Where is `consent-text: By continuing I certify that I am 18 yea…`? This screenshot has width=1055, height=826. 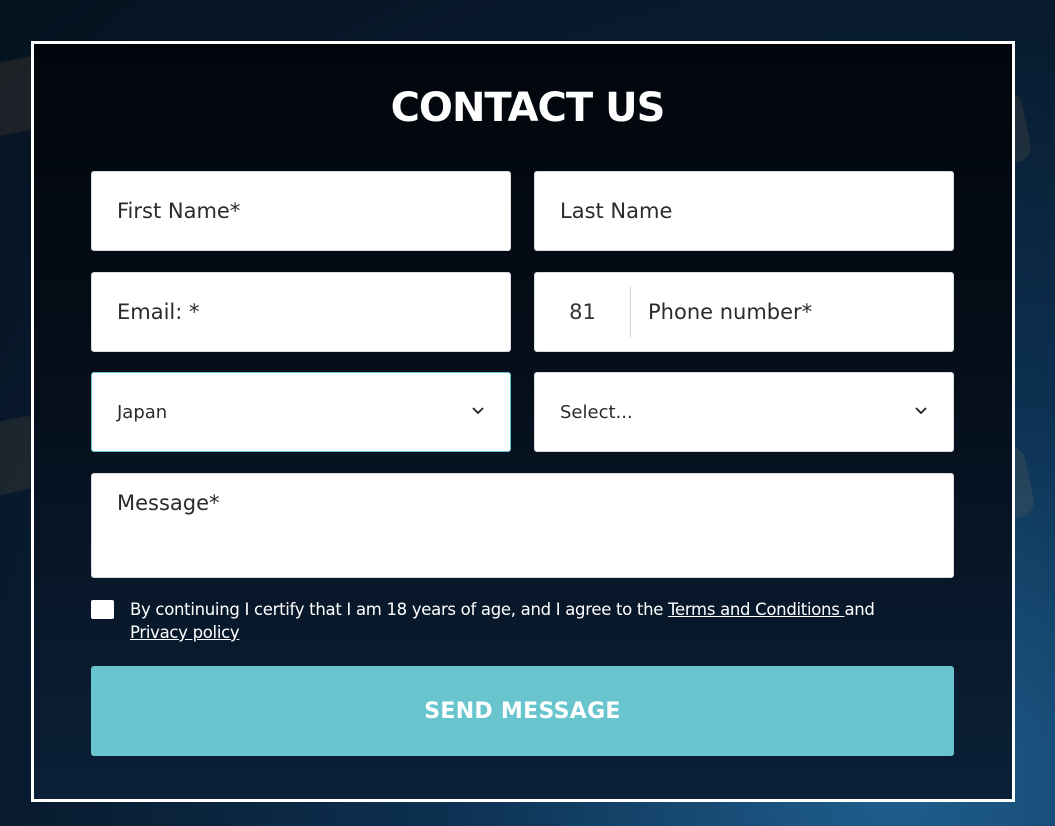
consent-text: By continuing I certify that I am 18 yea… is located at coordinates (545, 621).